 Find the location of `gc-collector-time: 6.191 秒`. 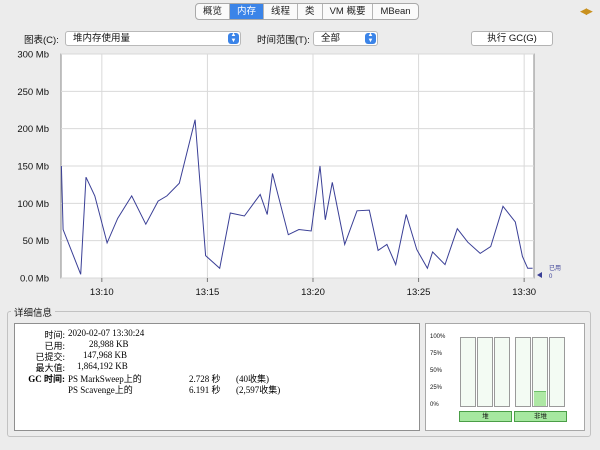

gc-collector-time: 6.191 秒 is located at coordinates (205, 390).